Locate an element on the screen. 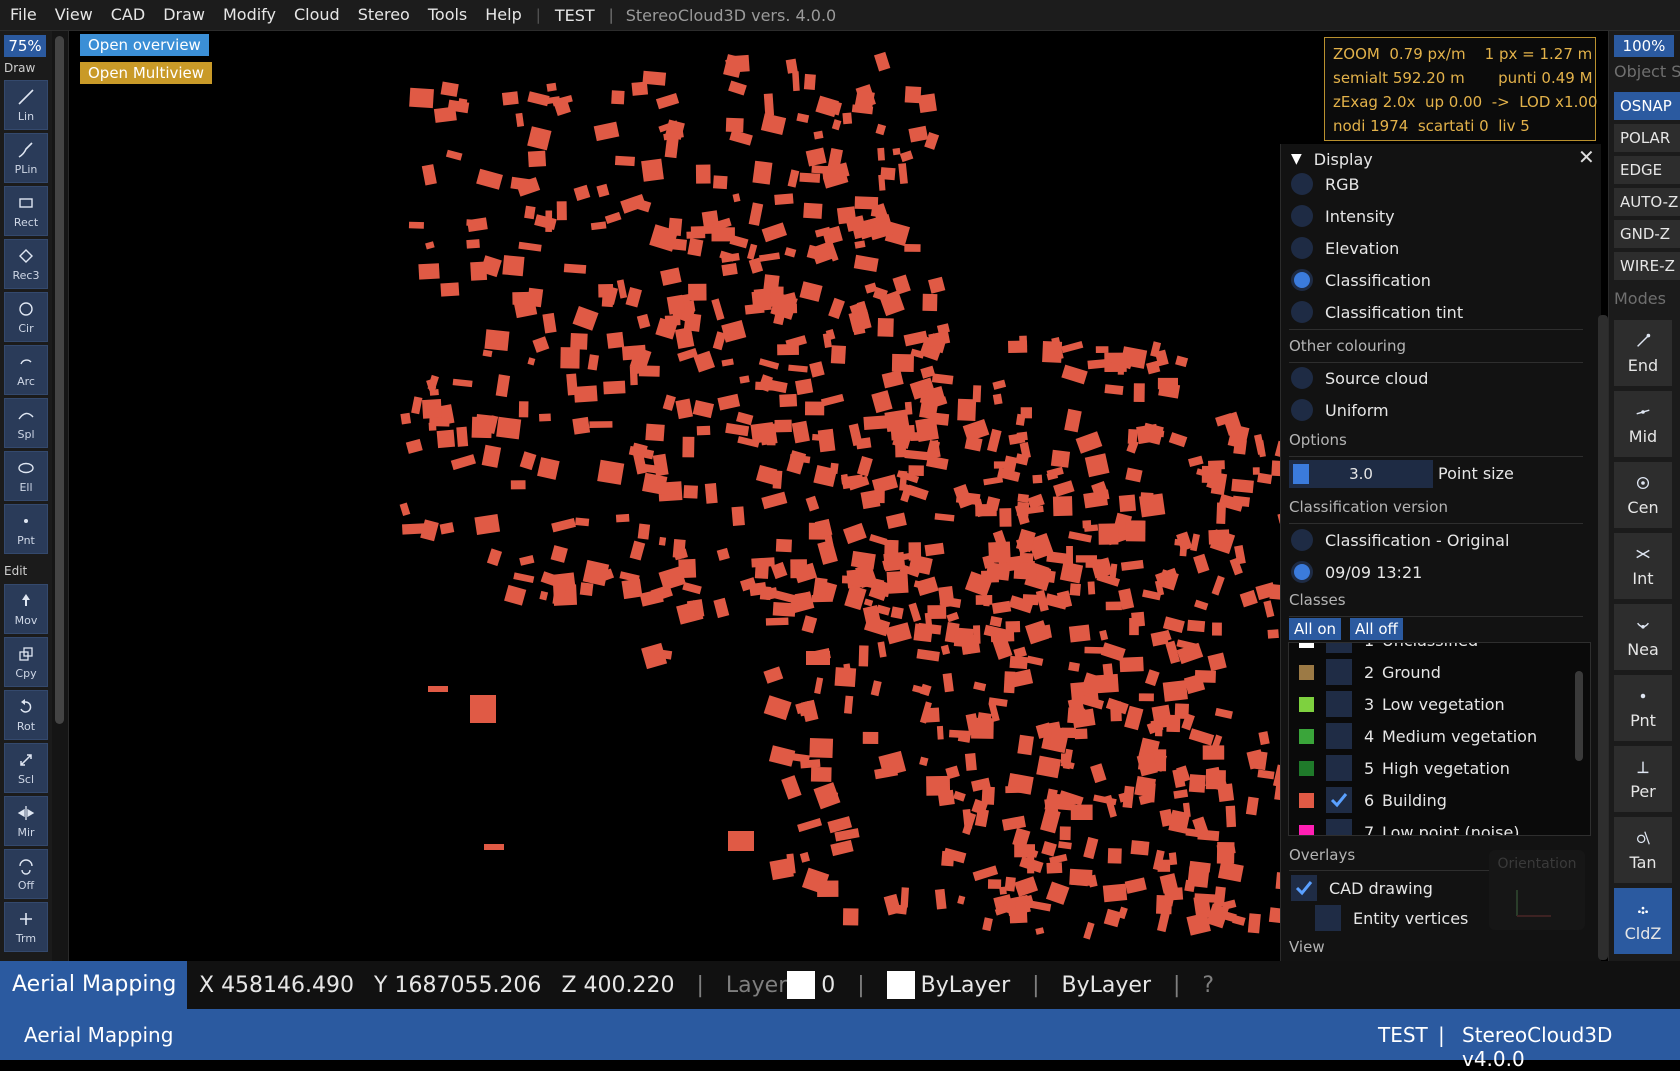 This screenshot has height=1071, width=1680. tool-arc-button: Arc is located at coordinates (26, 370).